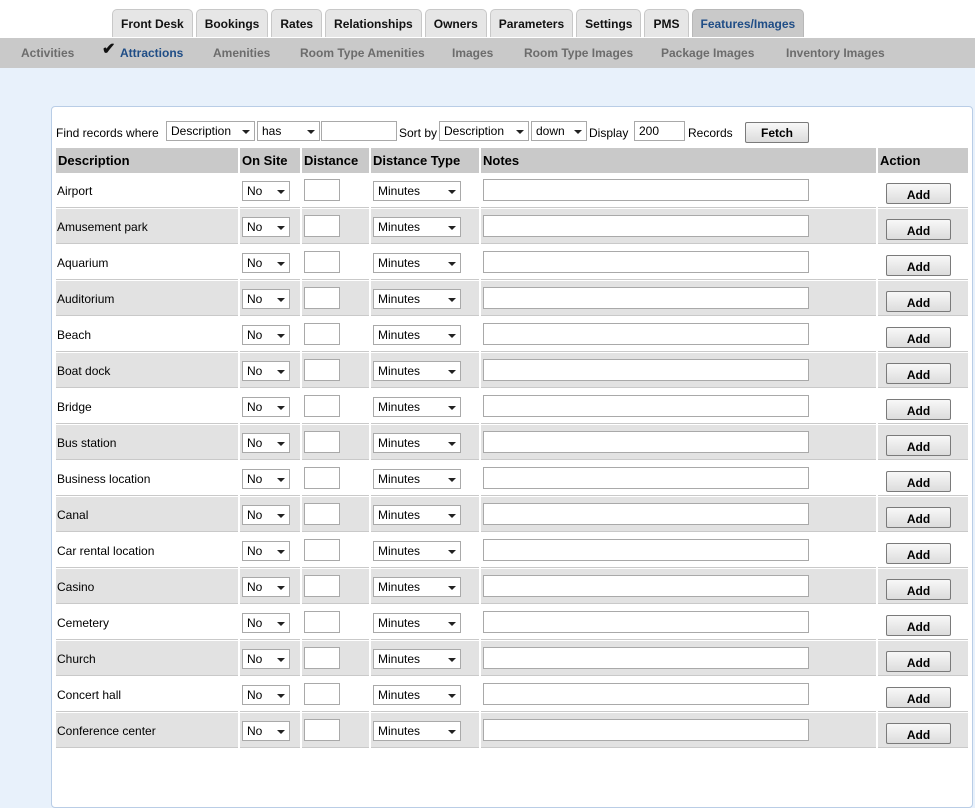 This screenshot has height=808, width=975. Describe the element at coordinates (362, 53) in the screenshot. I see `subnav-item-room-type-amenities: Room Type Amenities` at that location.